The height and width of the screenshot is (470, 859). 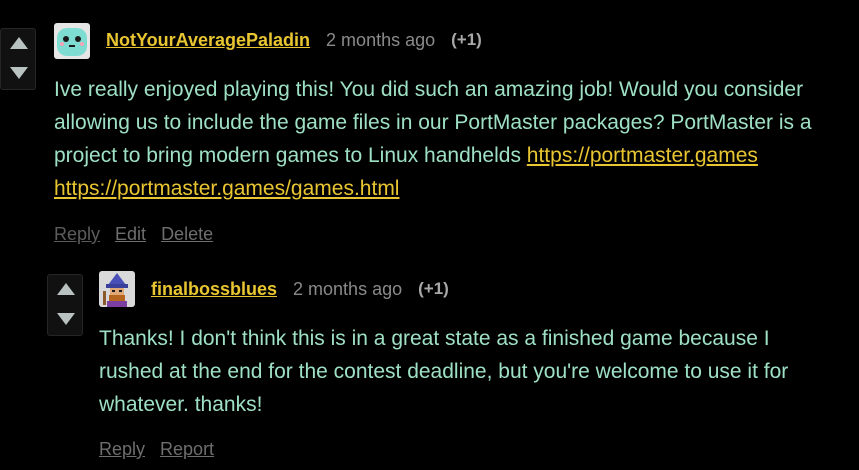 I want to click on portmaster-games-link: https://portmaster.games/games.html, so click(x=226, y=188).